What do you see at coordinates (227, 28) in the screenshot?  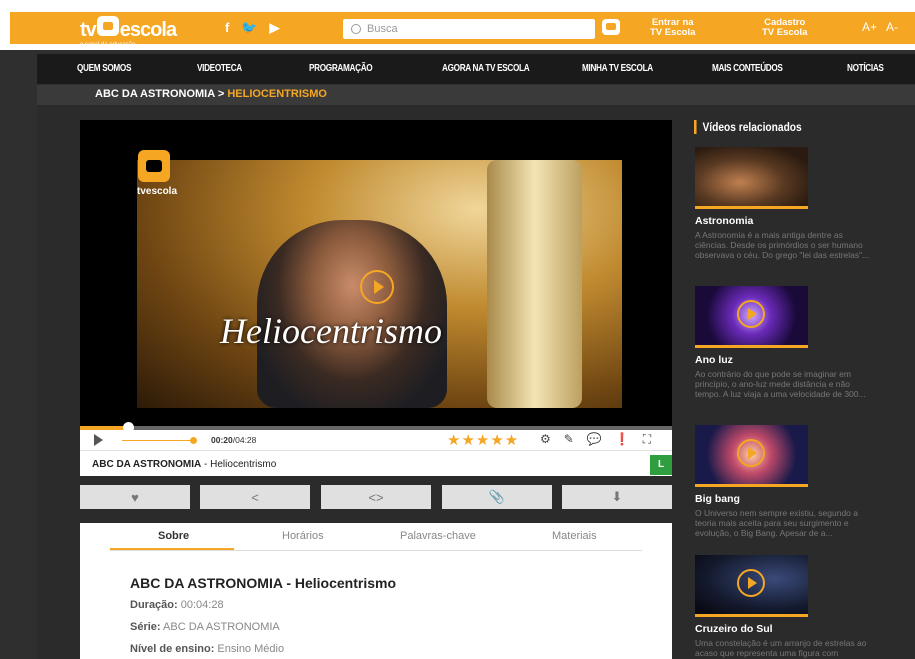 I see `facebook-icon: f` at bounding box center [227, 28].